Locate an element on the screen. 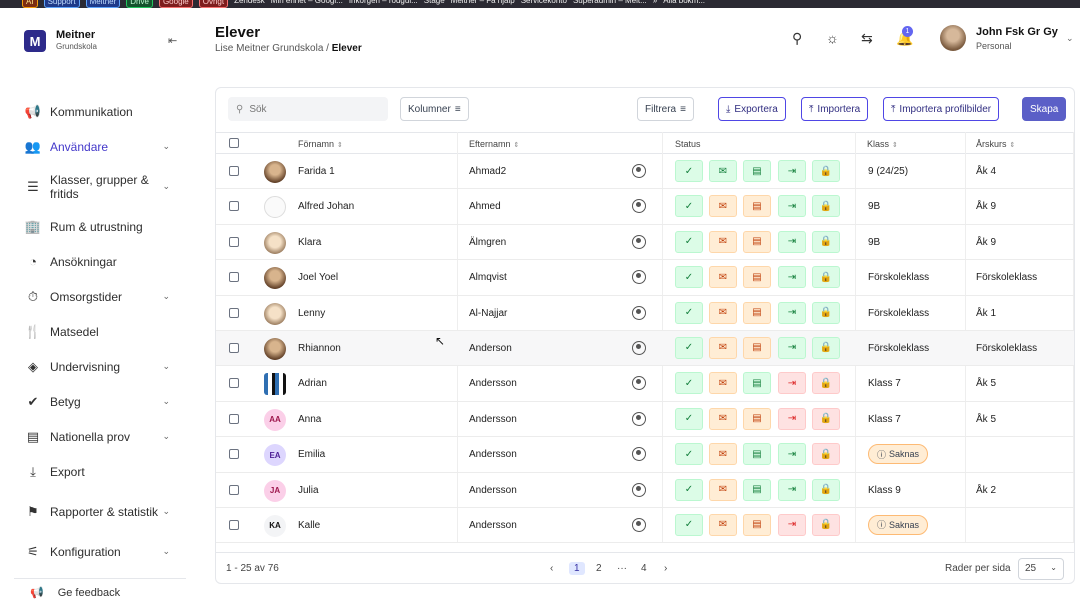 This screenshot has width=1080, height=608. sidebar-item-10: ⤓ Export is located at coordinates (100, 471).